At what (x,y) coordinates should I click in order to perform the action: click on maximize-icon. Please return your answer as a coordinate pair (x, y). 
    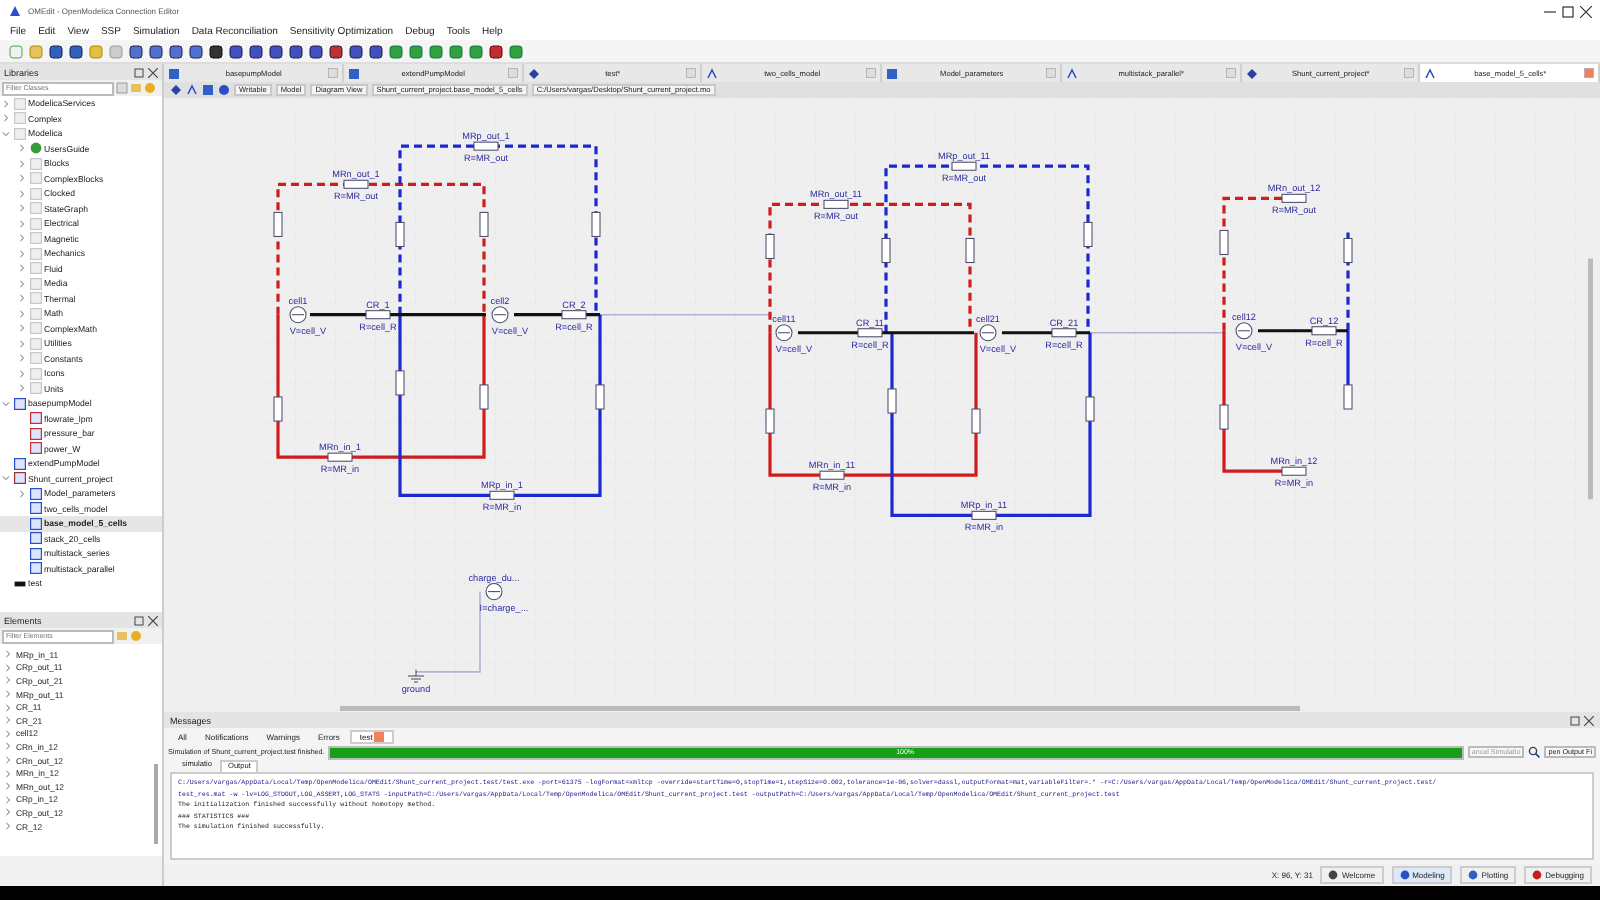
    Looking at the image, I should click on (1568, 11).